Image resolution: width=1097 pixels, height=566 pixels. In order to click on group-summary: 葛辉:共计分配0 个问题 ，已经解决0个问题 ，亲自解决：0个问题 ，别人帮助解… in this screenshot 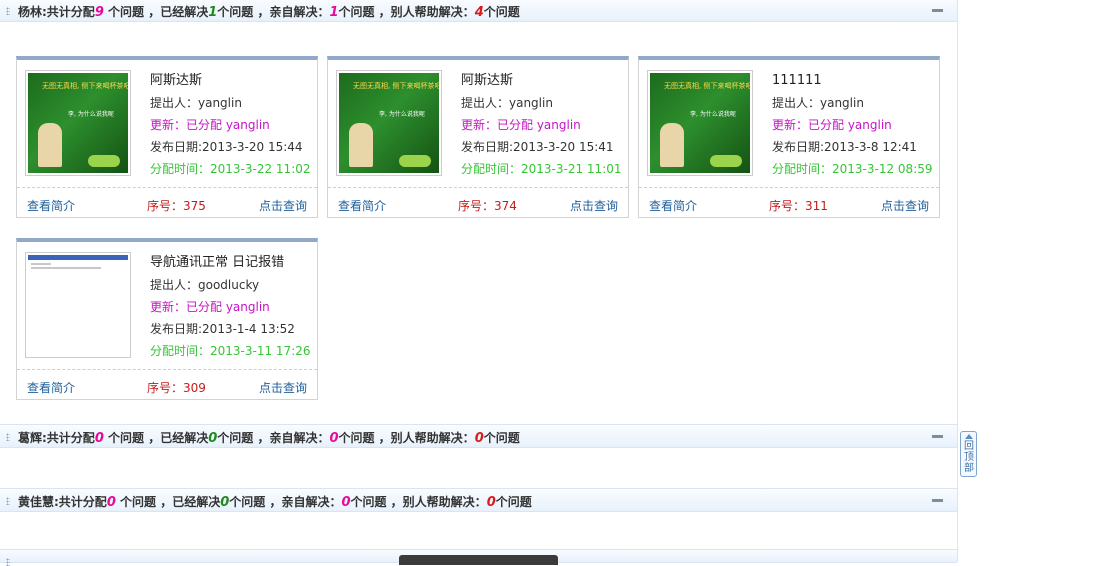, I will do `click(269, 438)`.